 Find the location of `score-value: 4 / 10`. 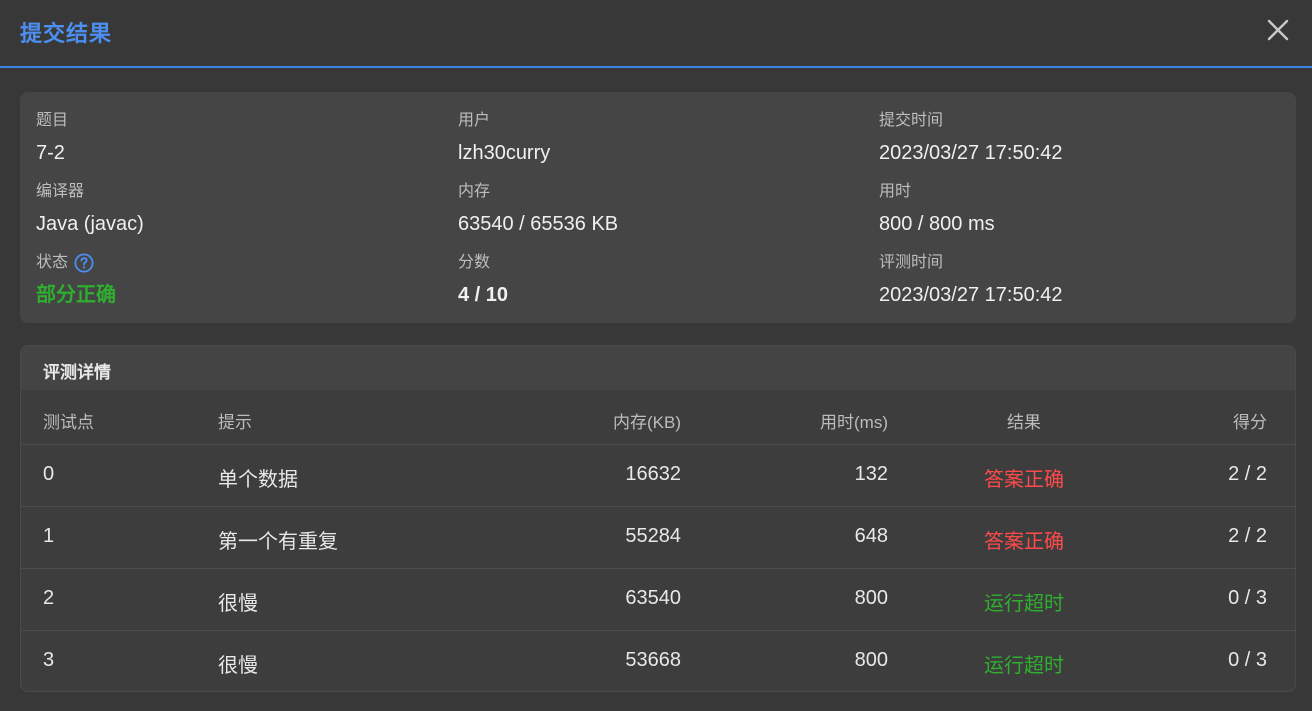

score-value: 4 / 10 is located at coordinates (483, 295).